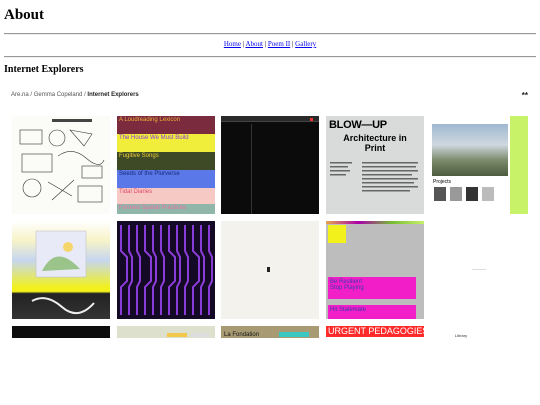 The image size is (540, 405). I want to click on urgent-banner: URGENT PEDAGOGIES, so click(375, 331).